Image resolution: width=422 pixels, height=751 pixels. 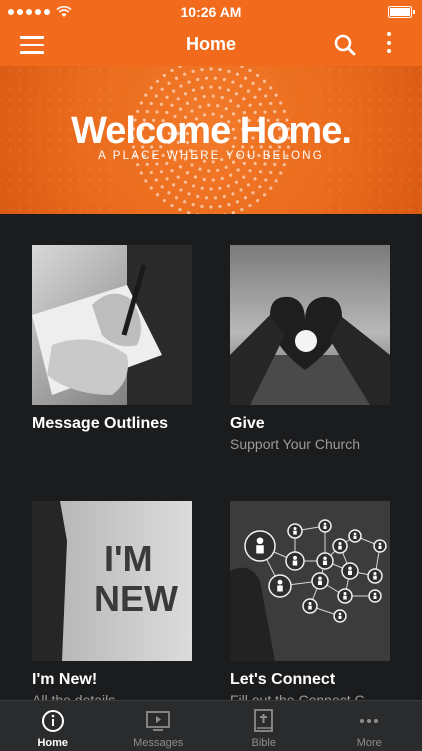 I want to click on overflow-menu-icon, so click(x=389, y=45).